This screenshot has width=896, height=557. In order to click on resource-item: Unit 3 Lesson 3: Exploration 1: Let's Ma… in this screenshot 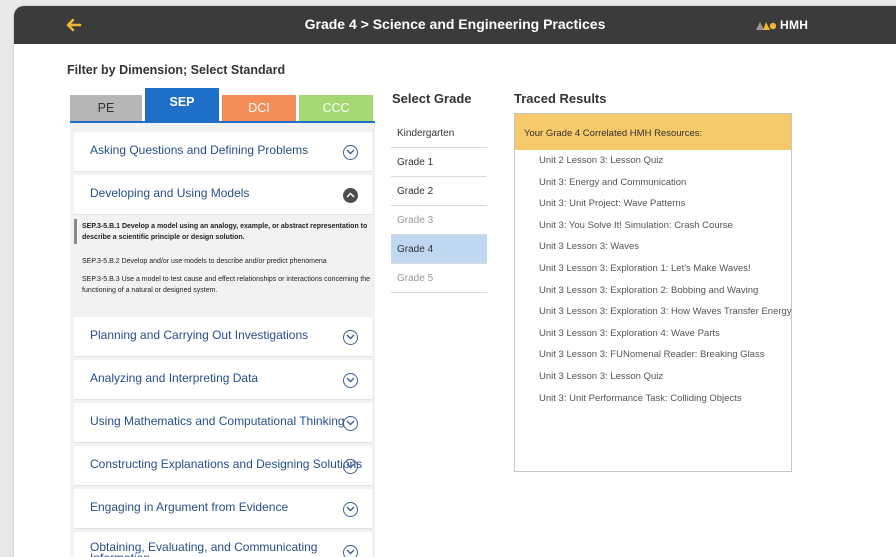, I will do `click(653, 269)`.